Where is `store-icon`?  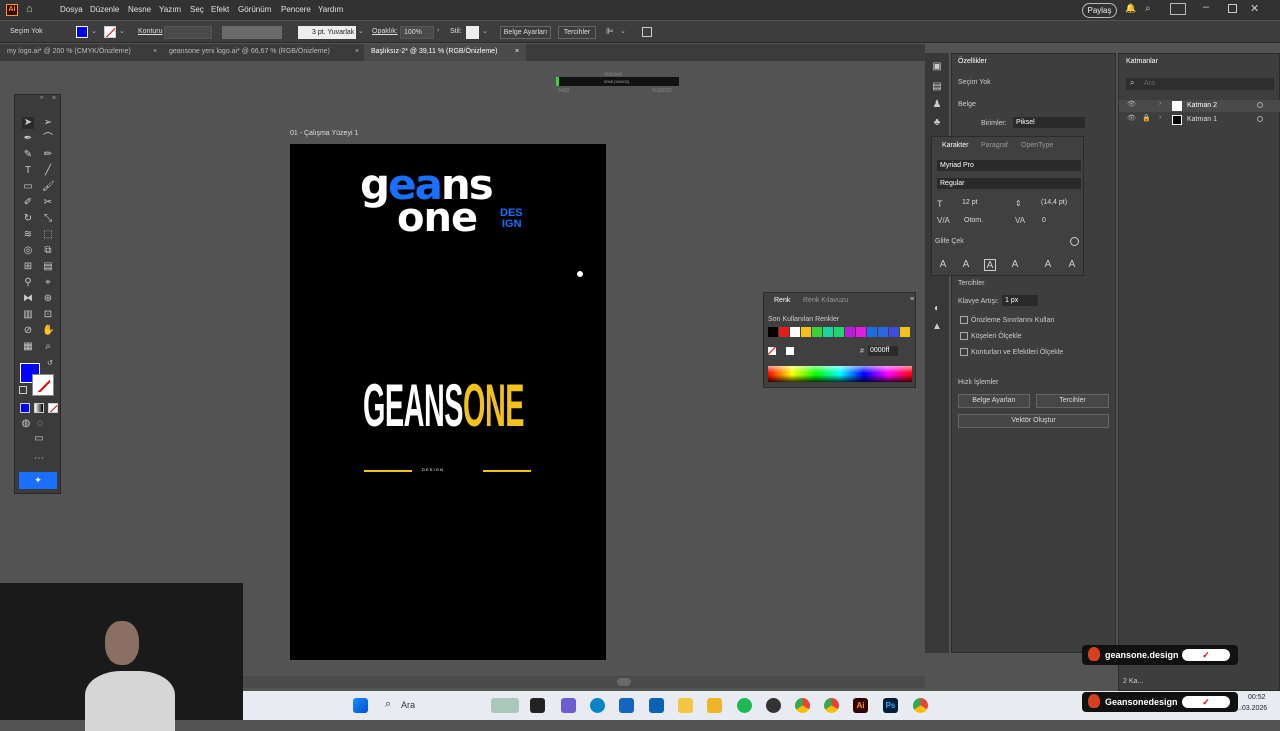
store-icon is located at coordinates (626, 705).